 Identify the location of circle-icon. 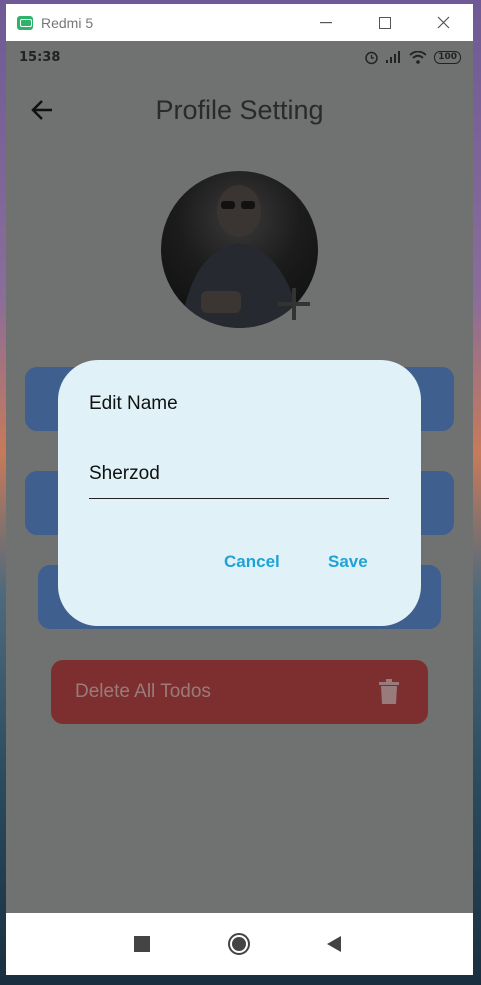
(239, 944).